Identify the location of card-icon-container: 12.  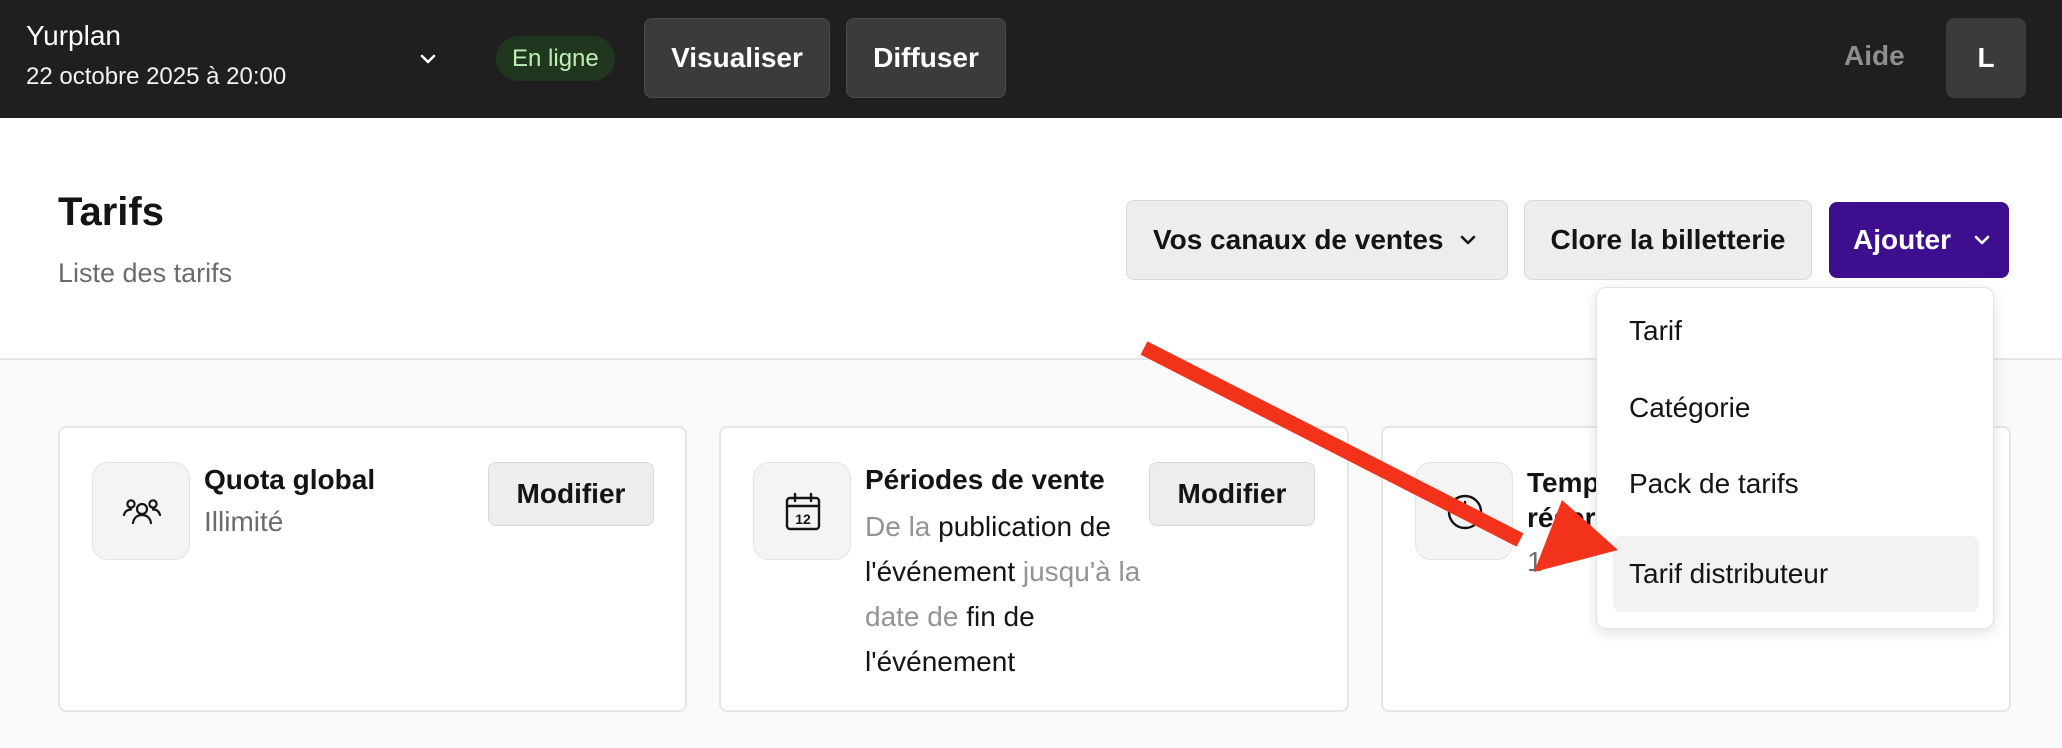
(802, 511).